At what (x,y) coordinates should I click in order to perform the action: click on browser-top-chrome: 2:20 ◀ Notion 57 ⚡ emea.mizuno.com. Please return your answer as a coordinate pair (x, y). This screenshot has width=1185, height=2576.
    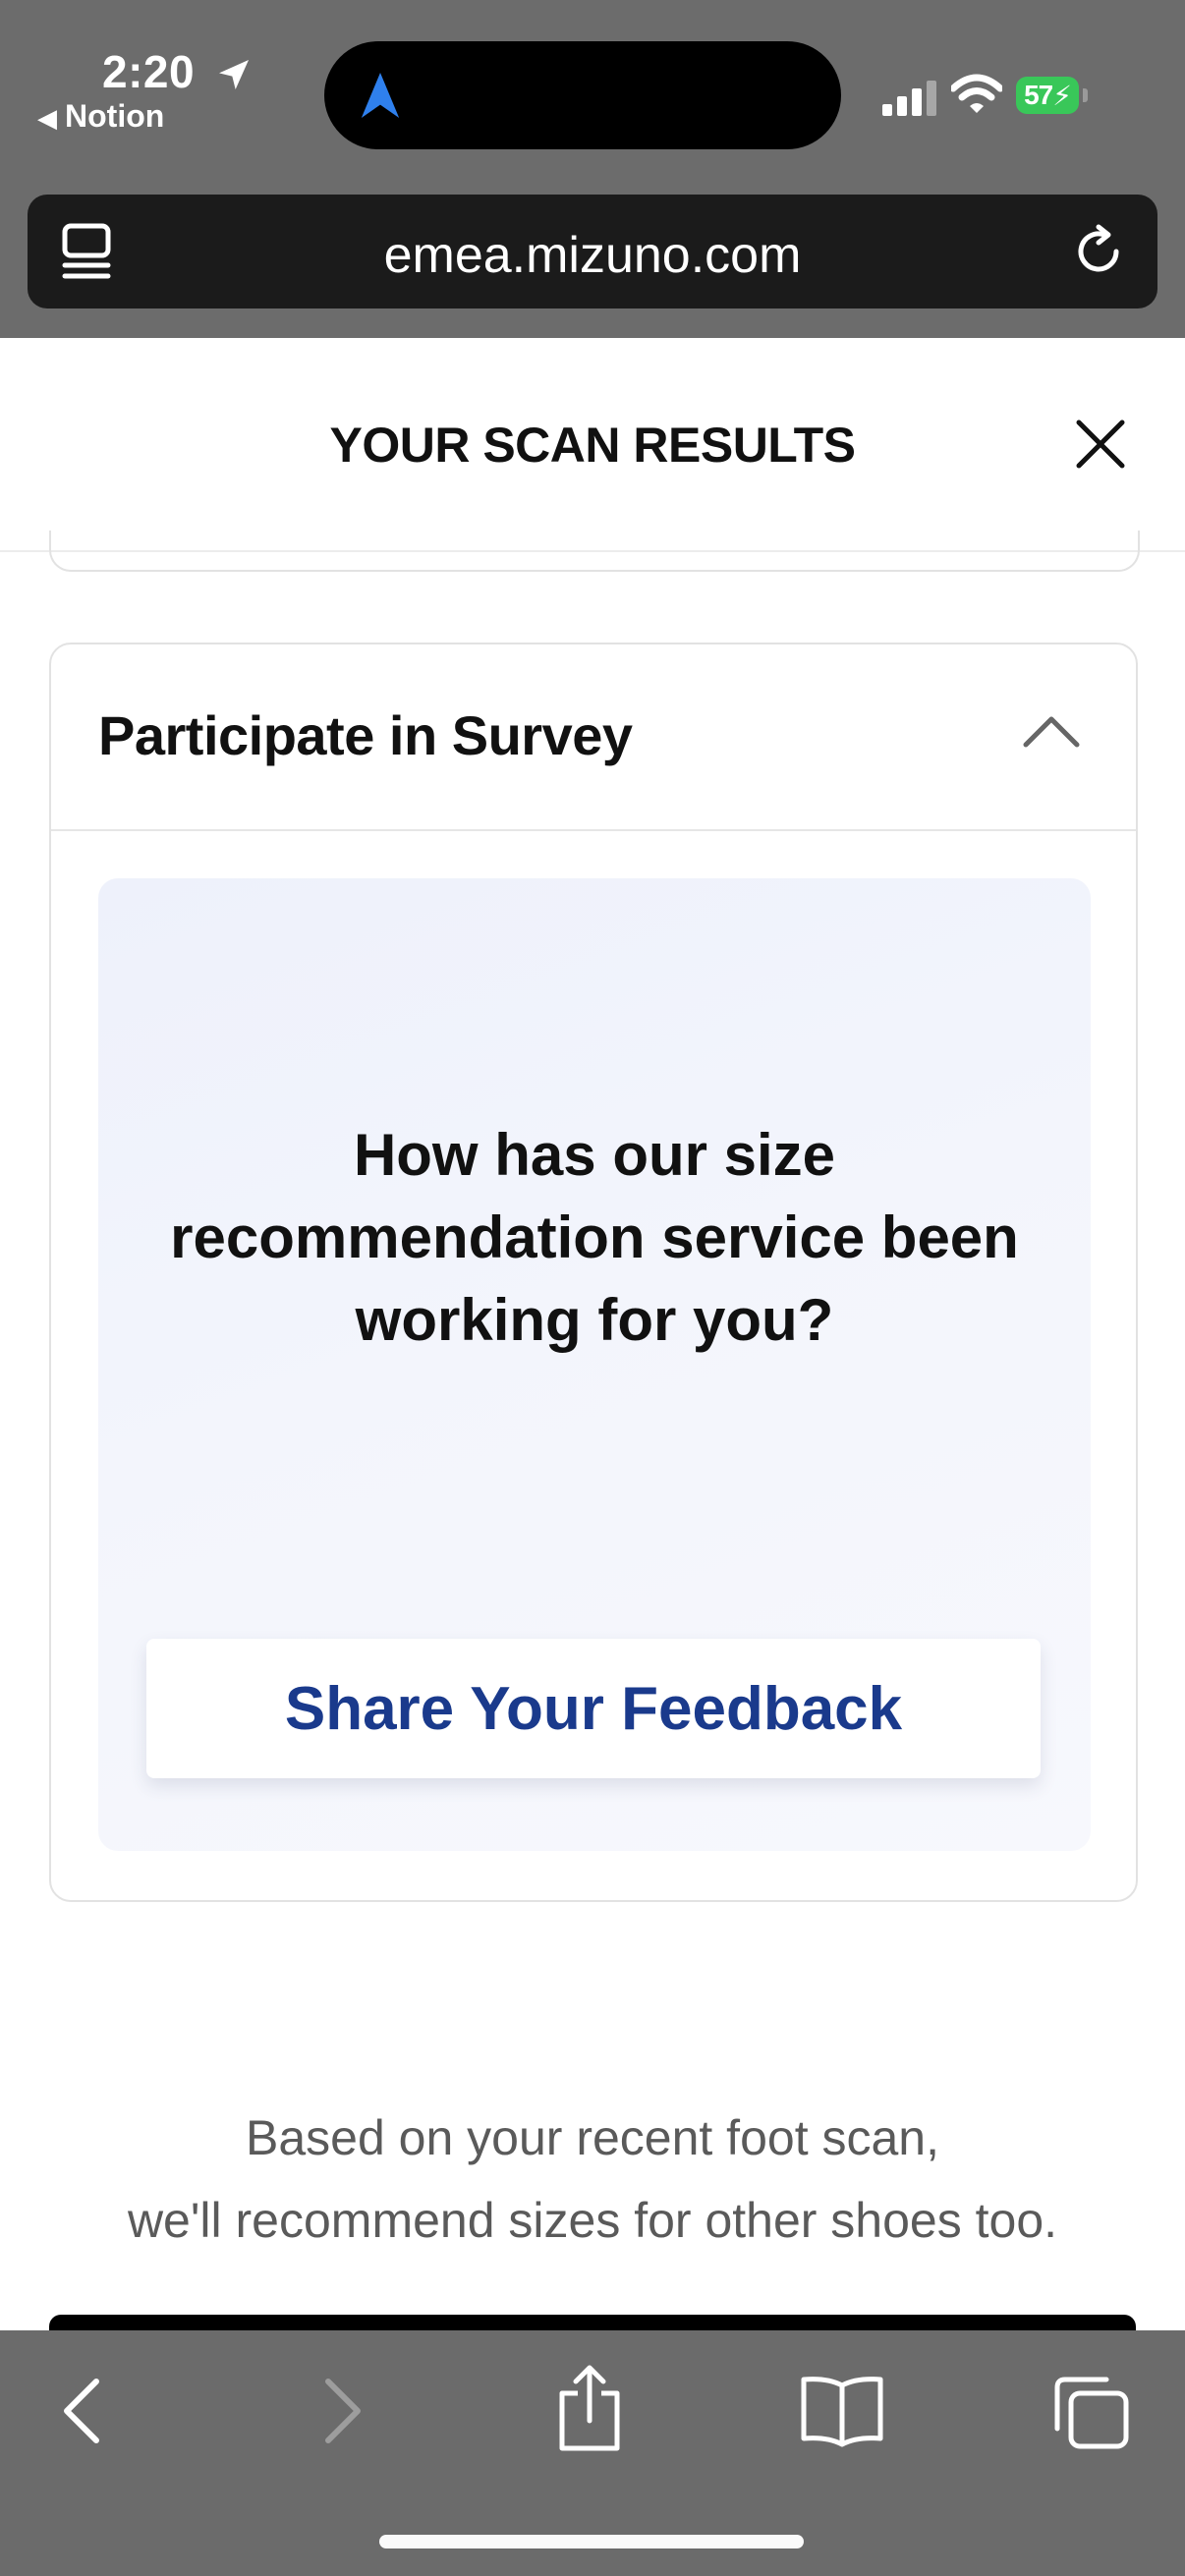
    Looking at the image, I should click on (592, 169).